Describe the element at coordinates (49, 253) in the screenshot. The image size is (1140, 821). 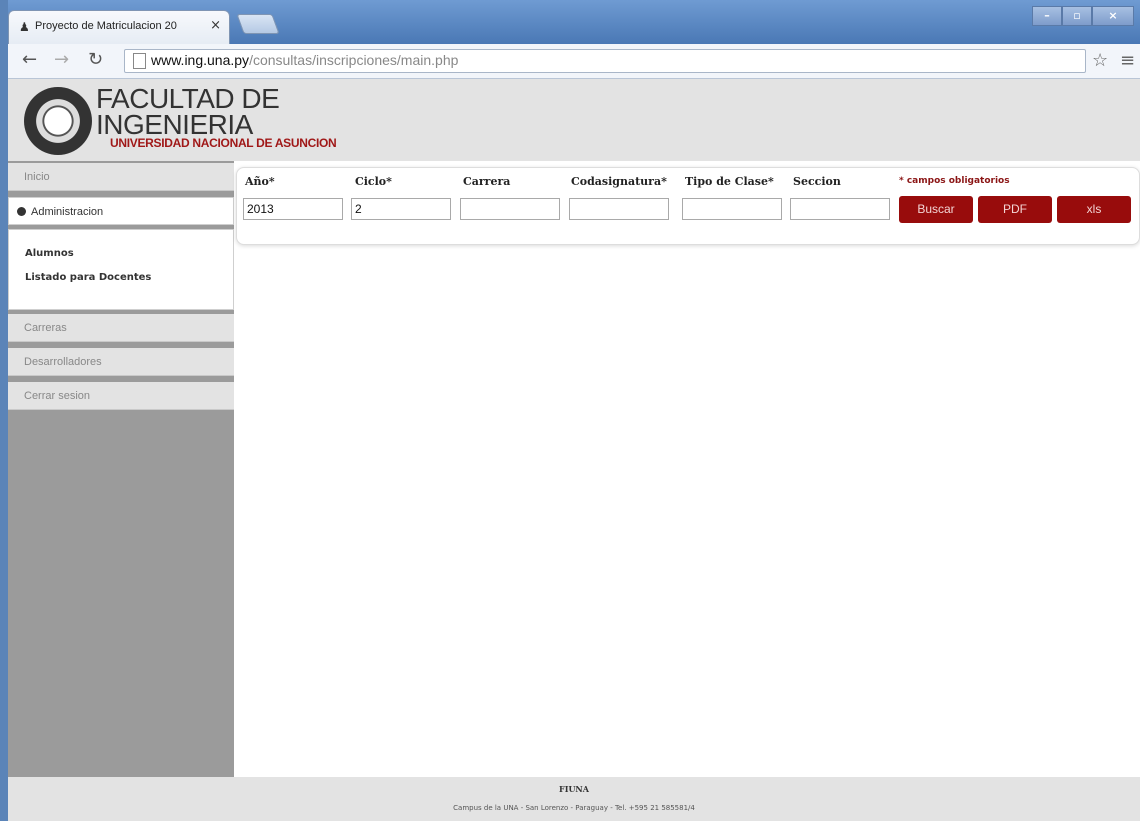
I see `submenu-item-alumnos: Alumnos` at that location.